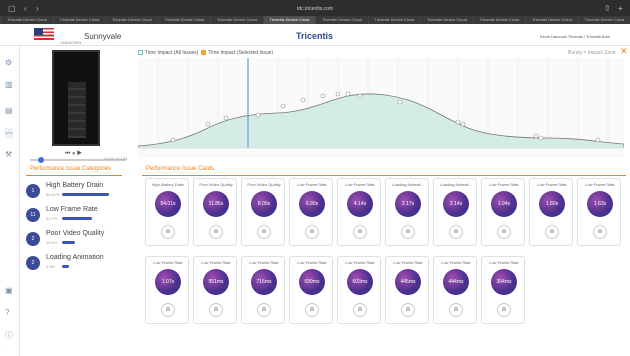 Image resolution: width=630 pixels, height=356 pixels. Describe the element at coordinates (455, 212) in the screenshot. I see `issue-card: Loading Animati... 2.14s ⊕` at that location.